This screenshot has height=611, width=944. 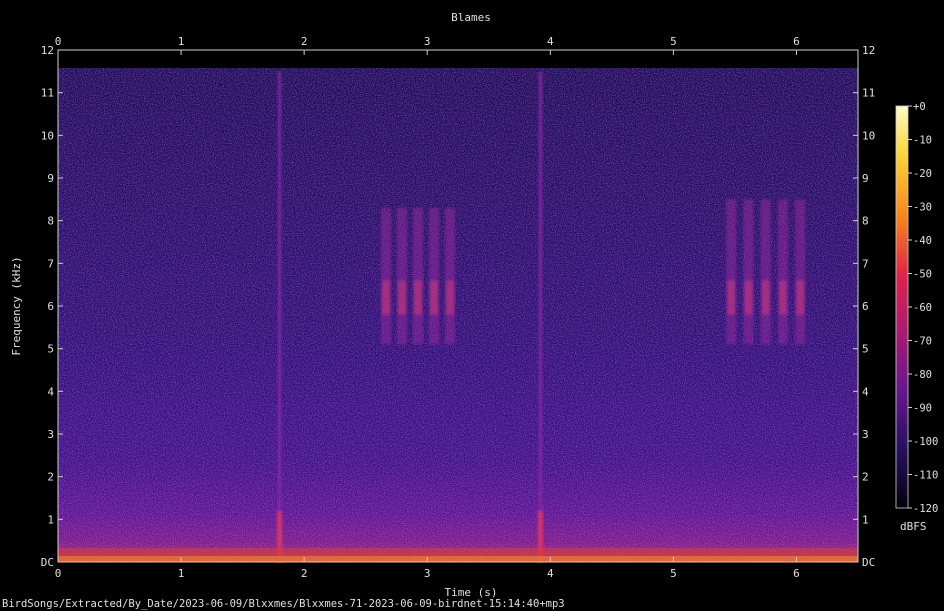 I want to click on y-axis-label: Frequency (kHz), so click(x=16, y=305).